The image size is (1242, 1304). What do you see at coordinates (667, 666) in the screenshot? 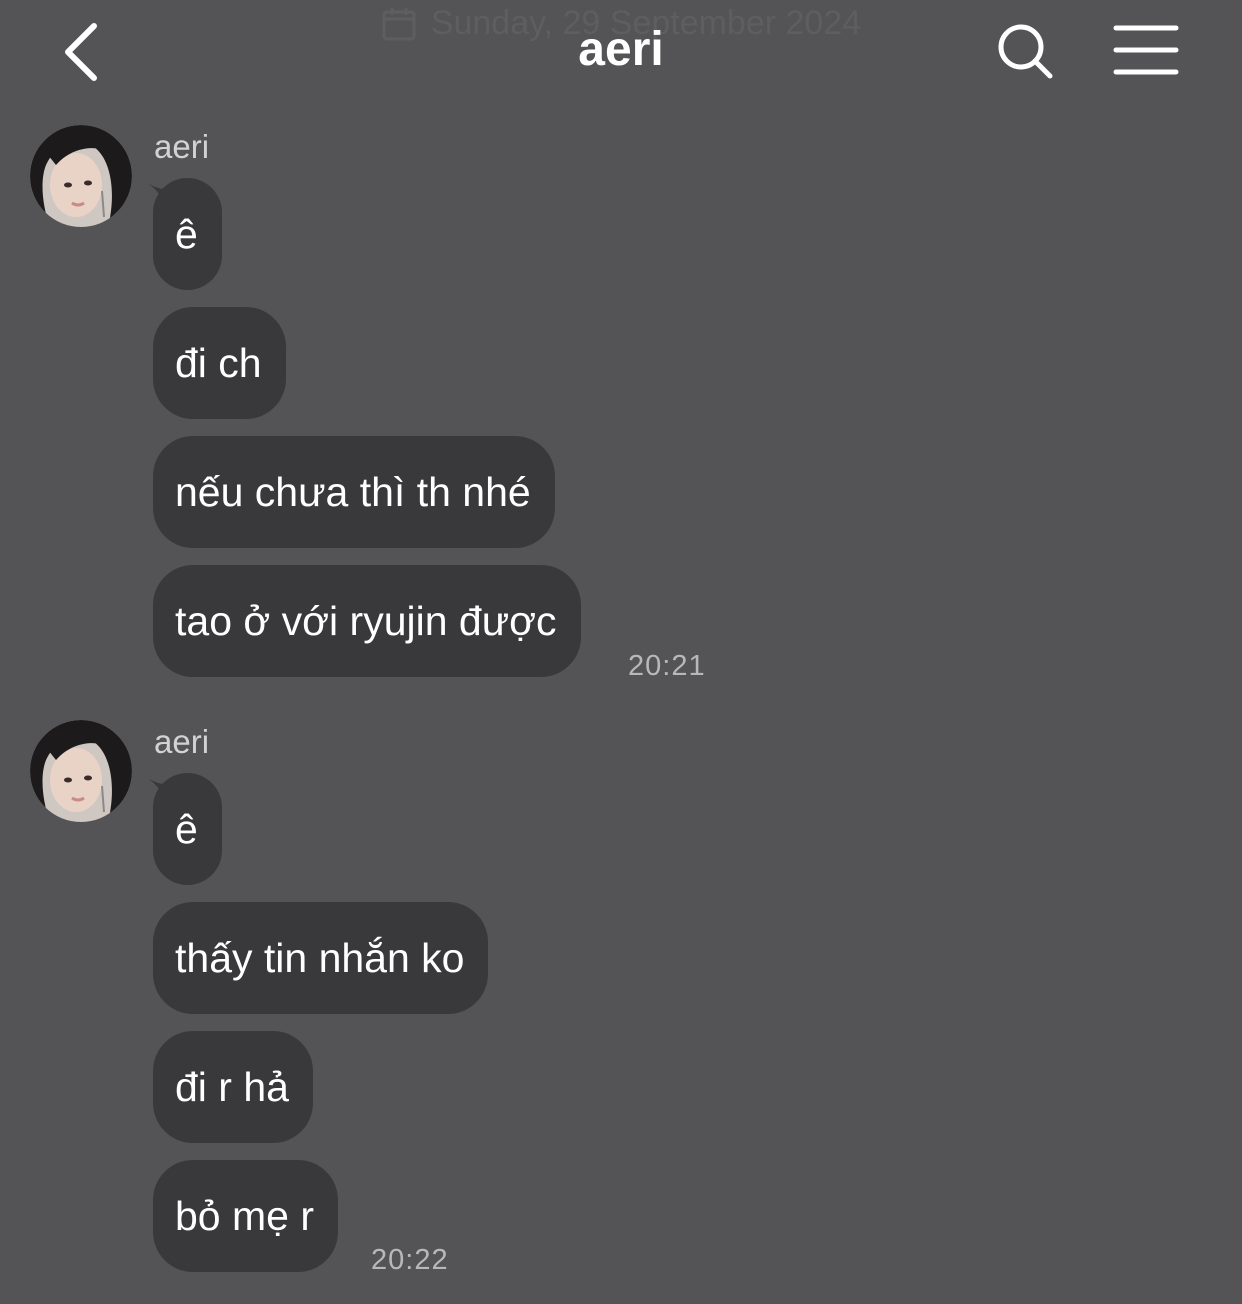
I see `message-timestamp: 20:21` at bounding box center [667, 666].